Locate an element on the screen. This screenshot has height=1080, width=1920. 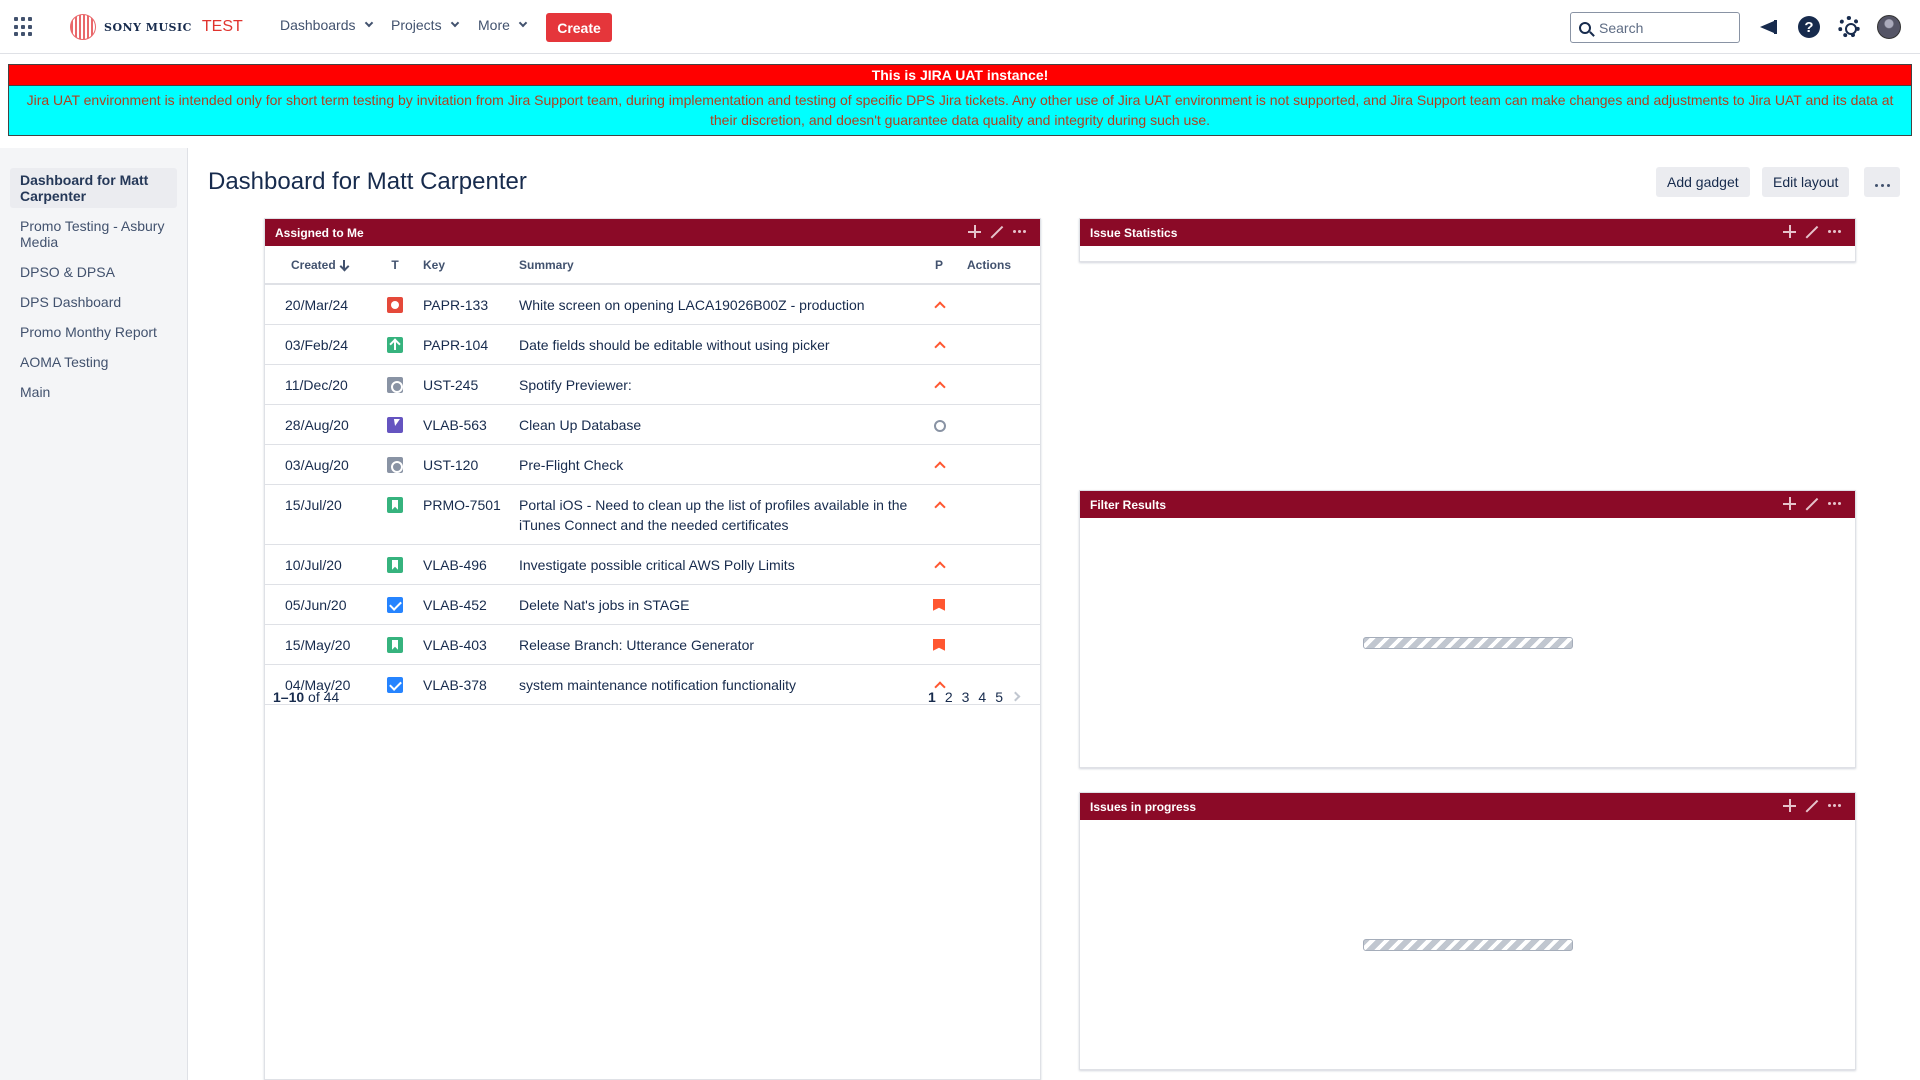
created-cell: 15/Jul/20 is located at coordinates (320, 514).